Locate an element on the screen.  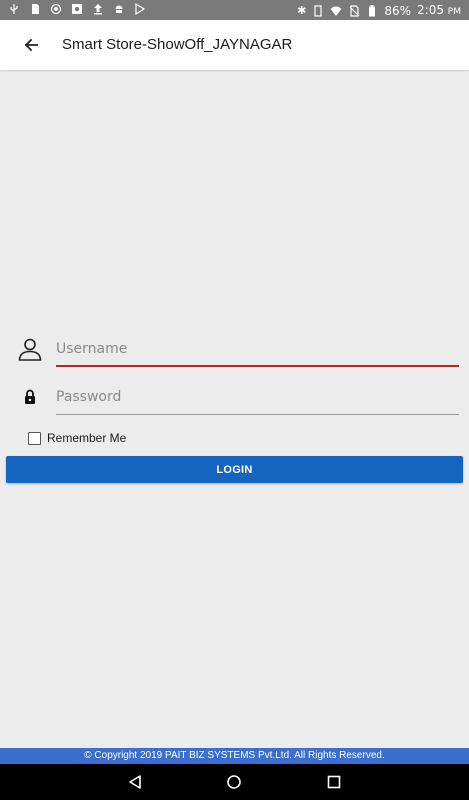
password-row is located at coordinates (237, 398).